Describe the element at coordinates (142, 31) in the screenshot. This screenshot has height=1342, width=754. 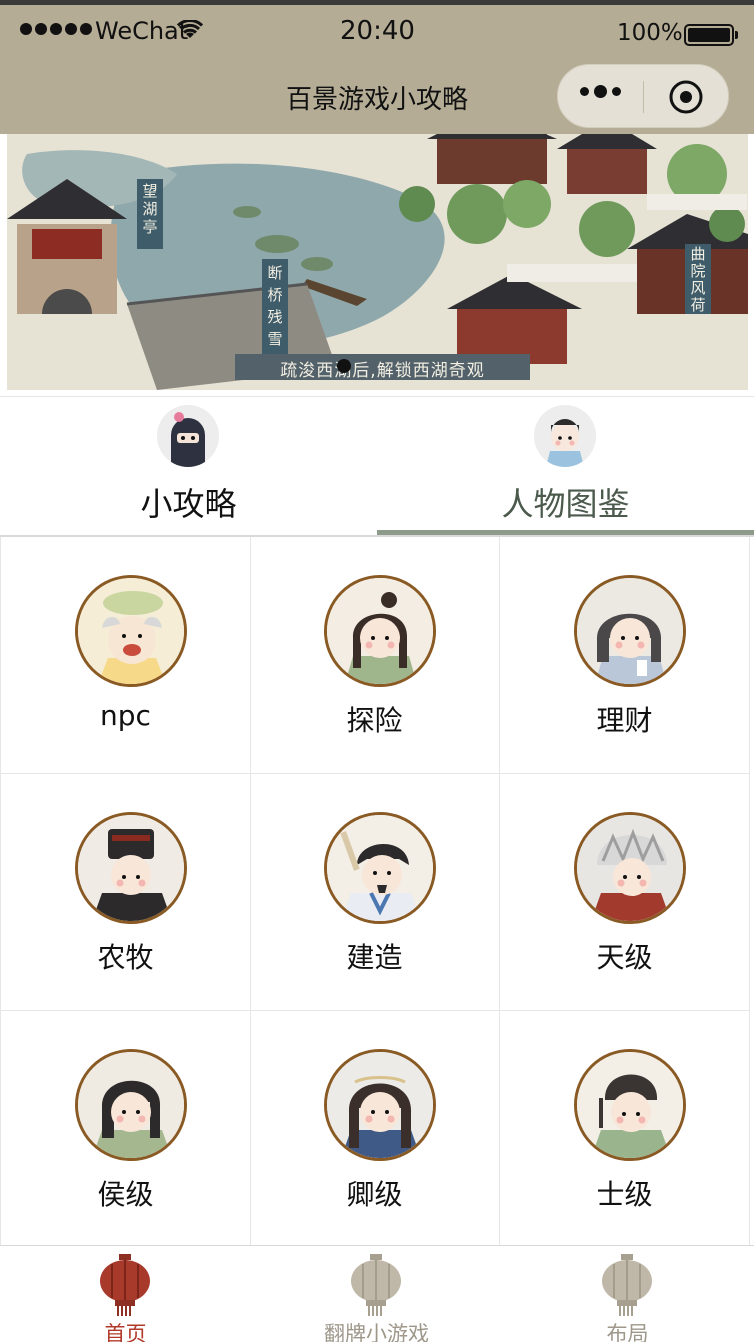
I see `carrier-name: WeChat` at that location.